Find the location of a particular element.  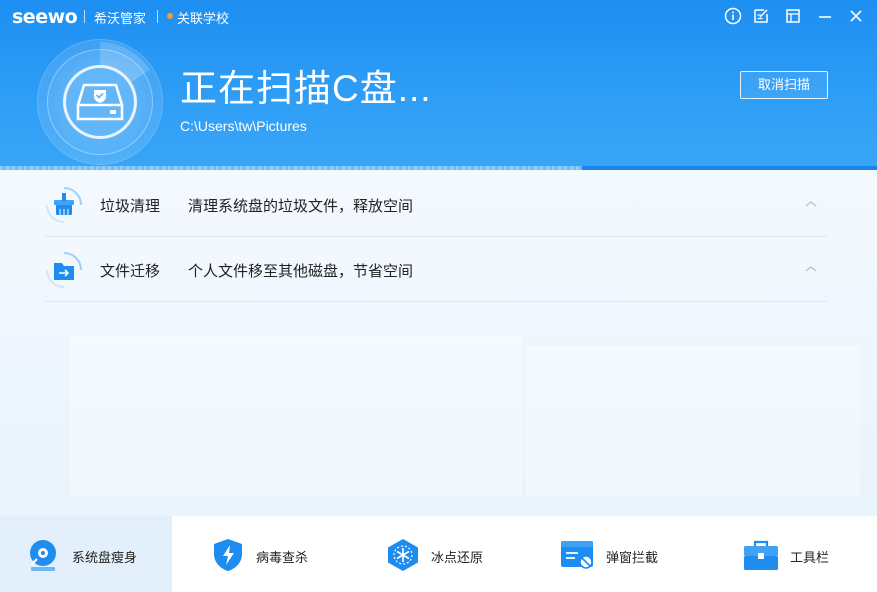

nav-item-freeze-restore: 冰点还原 is located at coordinates (434, 554).